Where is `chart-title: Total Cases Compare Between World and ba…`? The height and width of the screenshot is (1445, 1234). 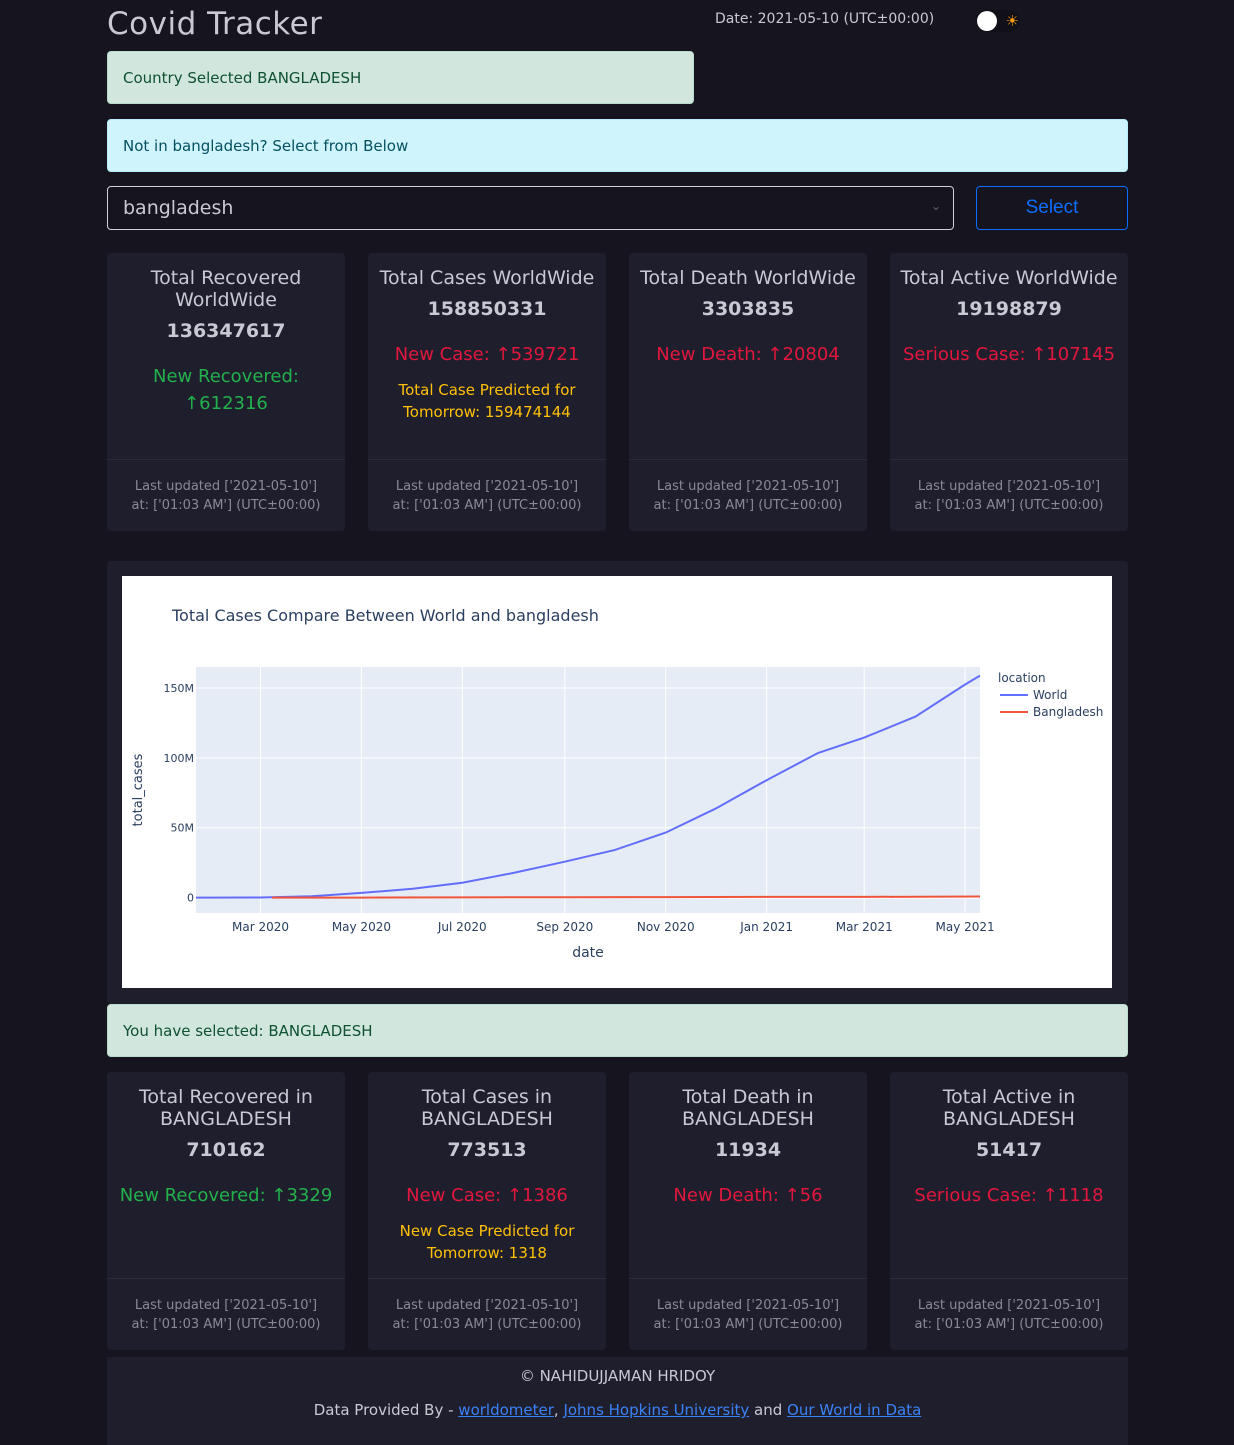 chart-title: Total Cases Compare Between World and ba… is located at coordinates (385, 615).